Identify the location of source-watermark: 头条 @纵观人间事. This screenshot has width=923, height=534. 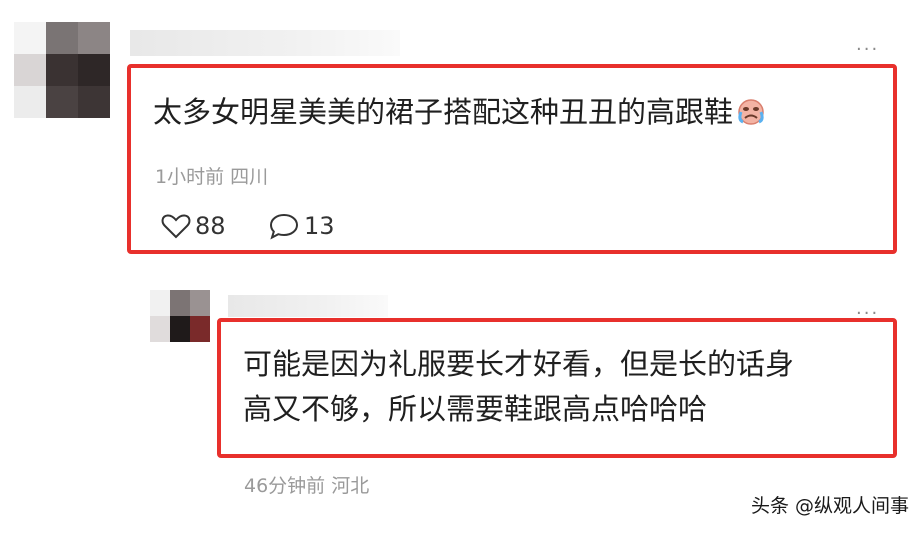
(829, 506).